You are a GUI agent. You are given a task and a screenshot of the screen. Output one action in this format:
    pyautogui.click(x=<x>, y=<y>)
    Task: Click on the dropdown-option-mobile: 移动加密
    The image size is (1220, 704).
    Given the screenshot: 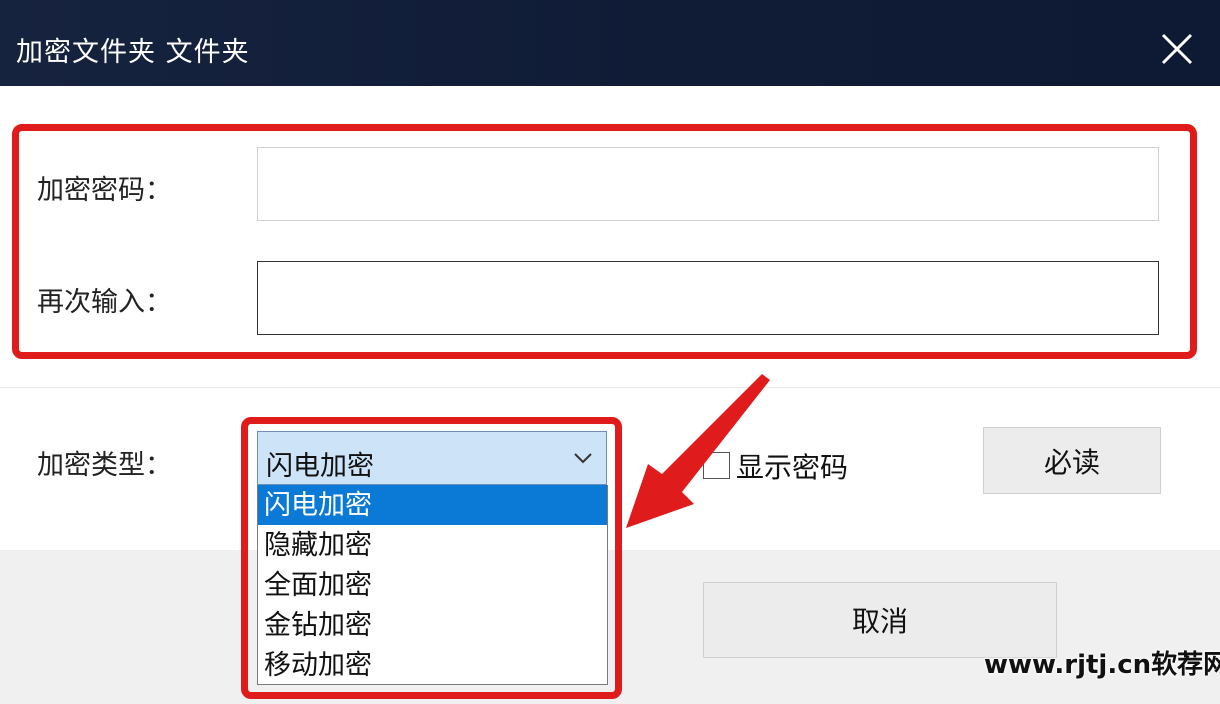 What is the action you would take?
    pyautogui.click(x=432, y=665)
    